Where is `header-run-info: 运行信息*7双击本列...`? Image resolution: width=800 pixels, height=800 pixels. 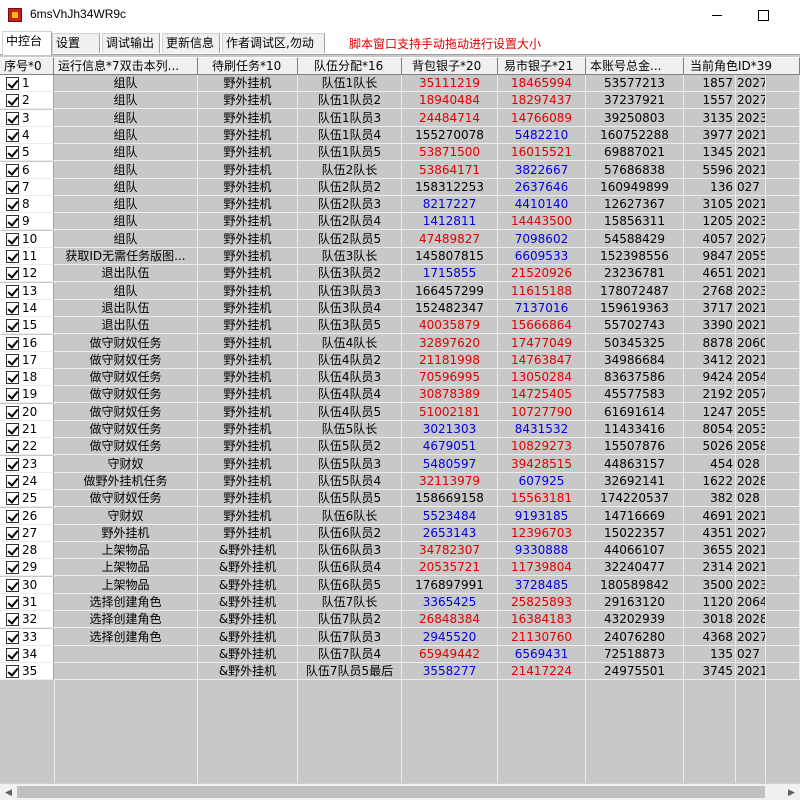
header-run-info: 运行信息*7双击本列... is located at coordinates (126, 66).